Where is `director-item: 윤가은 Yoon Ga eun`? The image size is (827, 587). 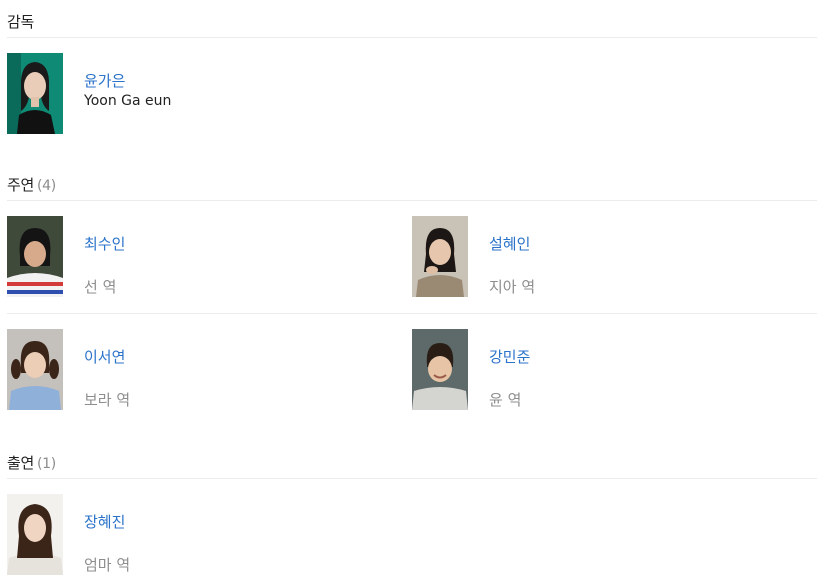 director-item: 윤가은 Yoon Ga eun is located at coordinates (157, 93).